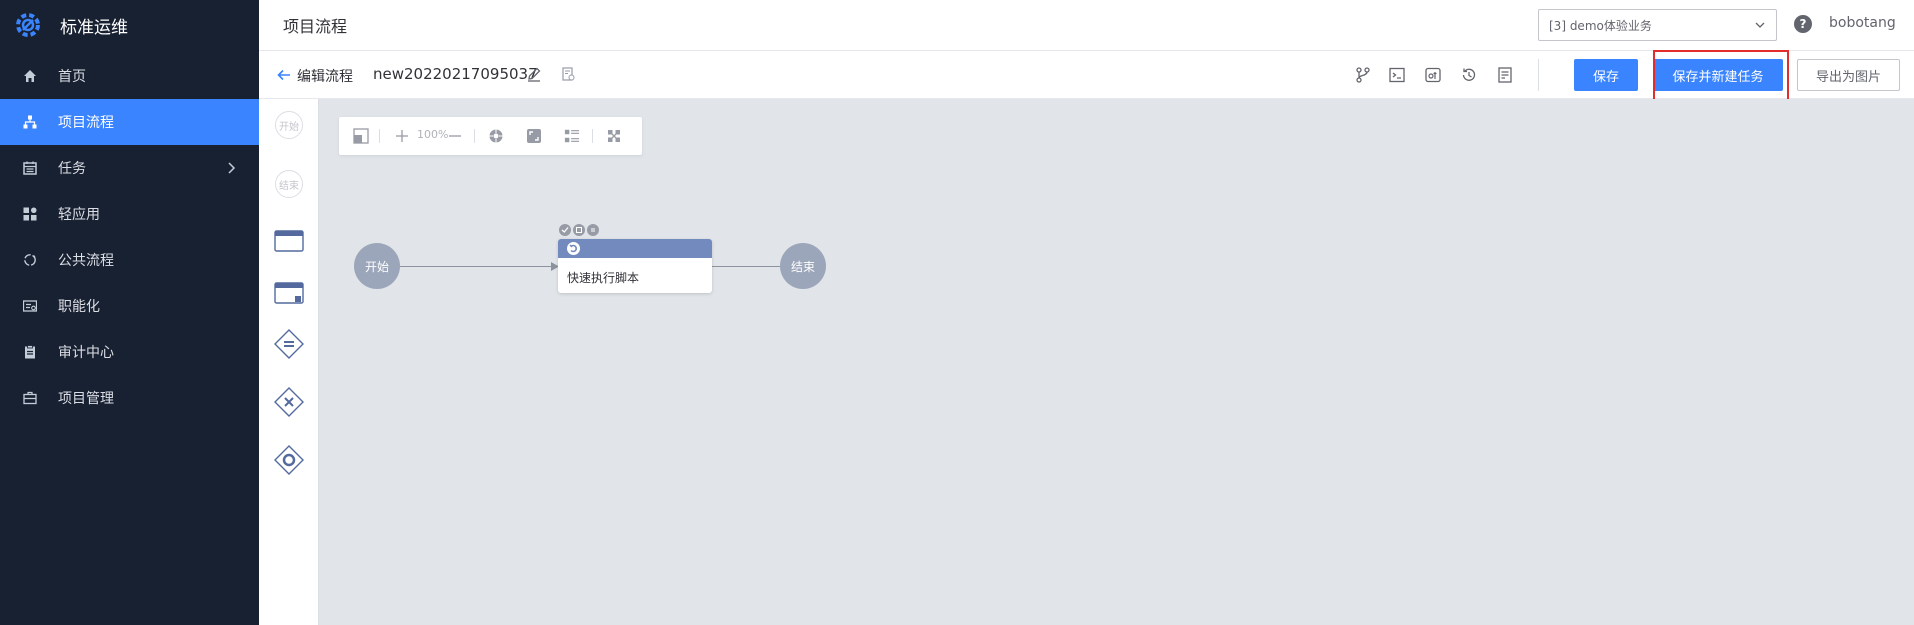 This screenshot has height=625, width=1914. What do you see at coordinates (455, 74) in the screenshot?
I see `flow-name: new20220217095037` at bounding box center [455, 74].